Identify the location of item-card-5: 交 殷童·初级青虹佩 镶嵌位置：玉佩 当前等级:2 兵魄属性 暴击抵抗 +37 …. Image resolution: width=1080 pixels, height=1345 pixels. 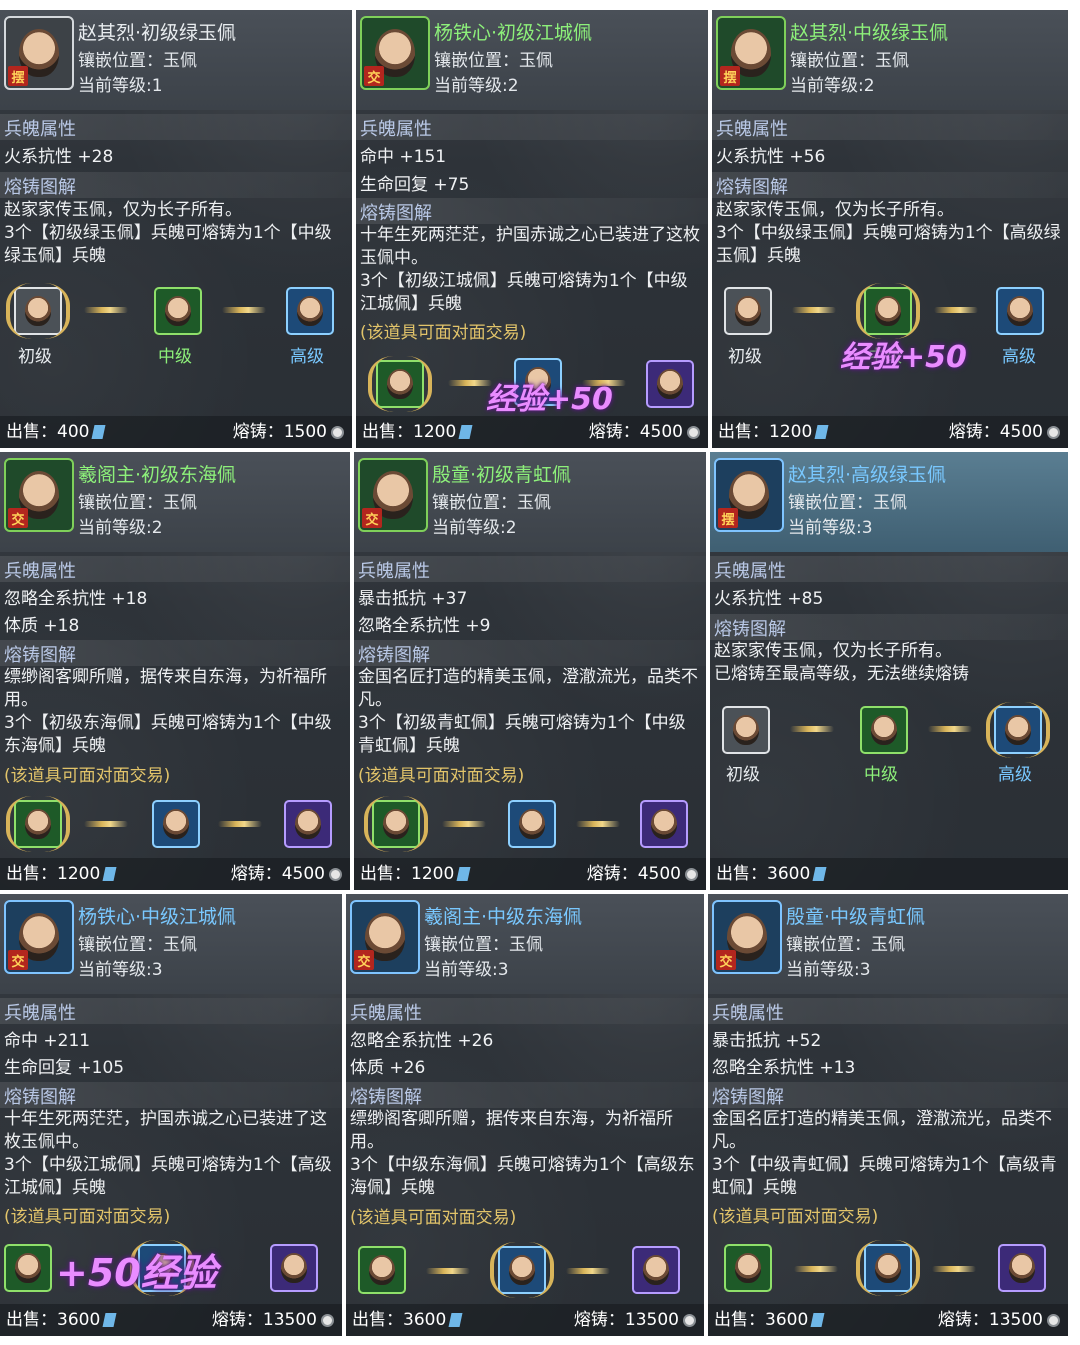
(530, 671).